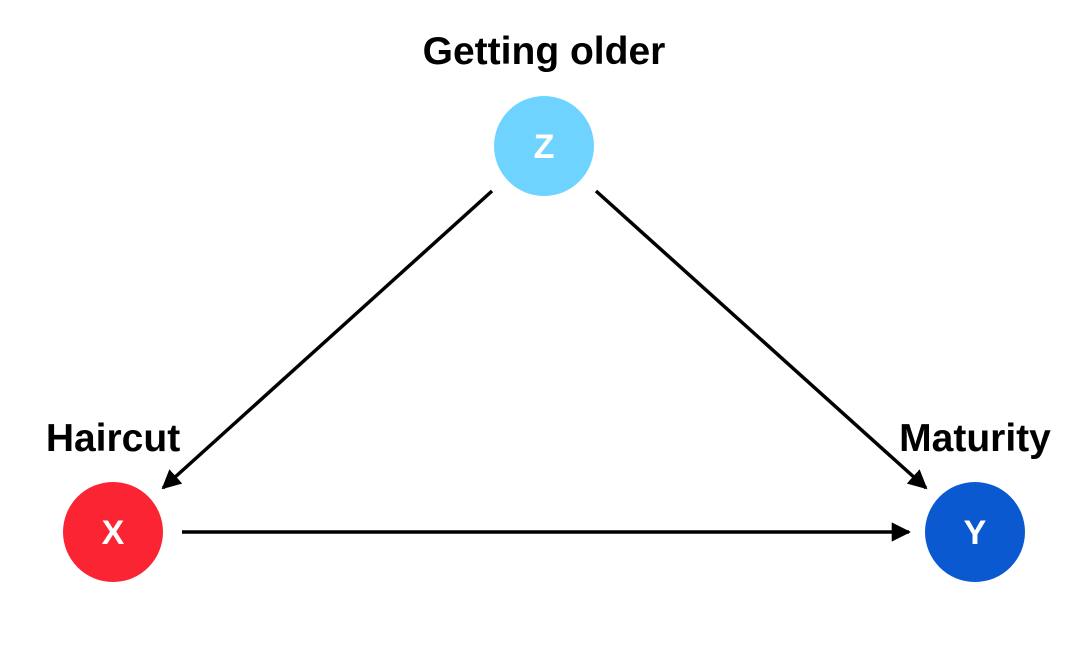 The width and height of the screenshot is (1080, 648). Describe the element at coordinates (113, 438) in the screenshot. I see `node-x-title: Haircut` at that location.